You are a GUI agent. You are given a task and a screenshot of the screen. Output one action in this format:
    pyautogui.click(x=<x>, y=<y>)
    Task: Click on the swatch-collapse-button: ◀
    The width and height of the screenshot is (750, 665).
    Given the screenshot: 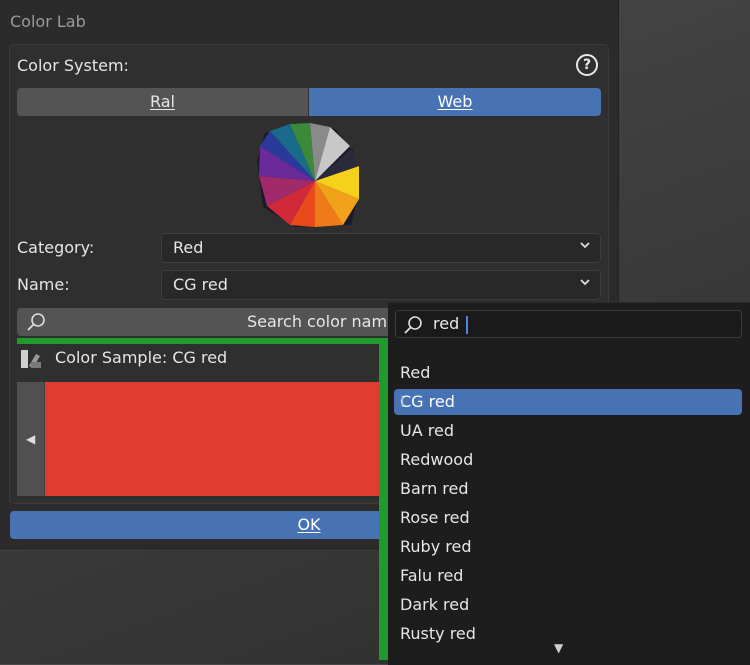 What is the action you would take?
    pyautogui.click(x=30, y=439)
    